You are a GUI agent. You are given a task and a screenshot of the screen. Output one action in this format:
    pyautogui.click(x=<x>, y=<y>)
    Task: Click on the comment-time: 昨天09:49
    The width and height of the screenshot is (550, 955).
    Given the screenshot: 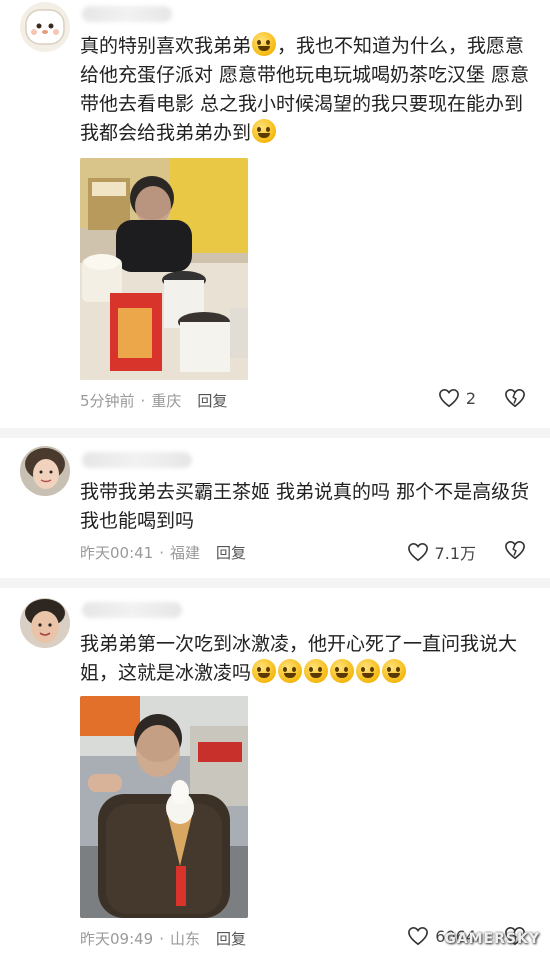 What is the action you would take?
    pyautogui.click(x=117, y=939)
    